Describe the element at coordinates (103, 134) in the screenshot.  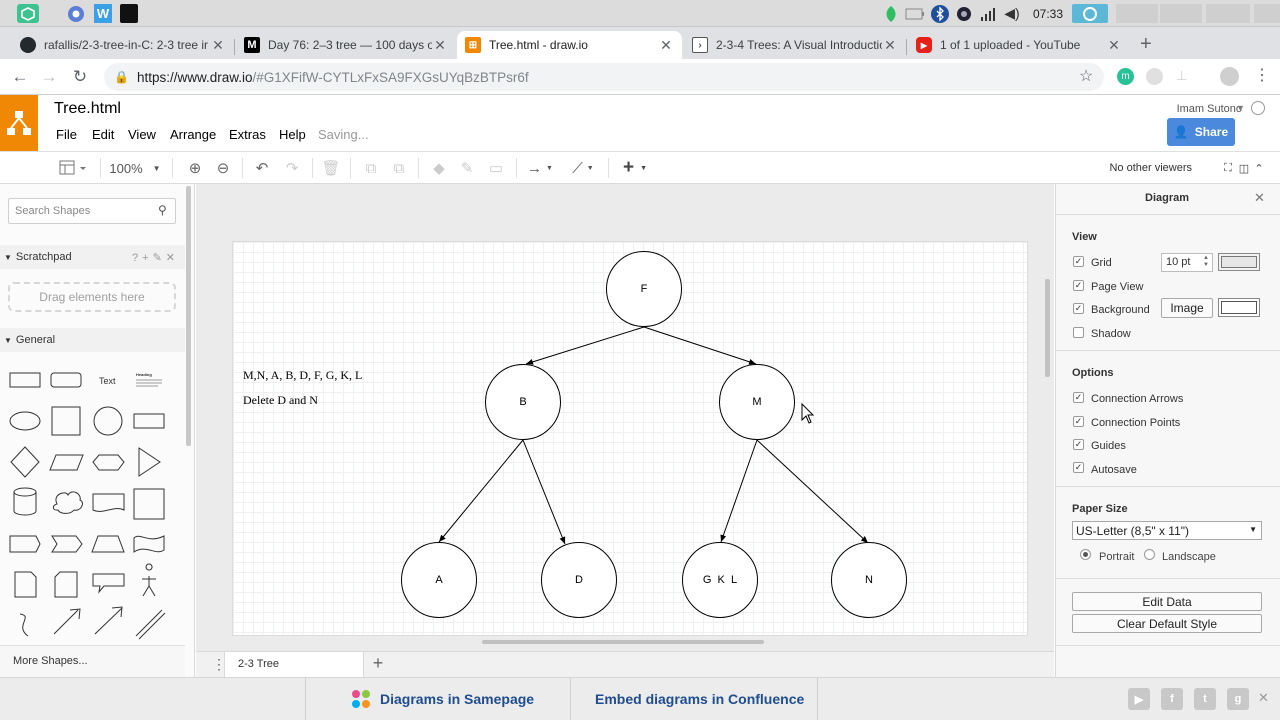
I see `menu-edit: Edit` at that location.